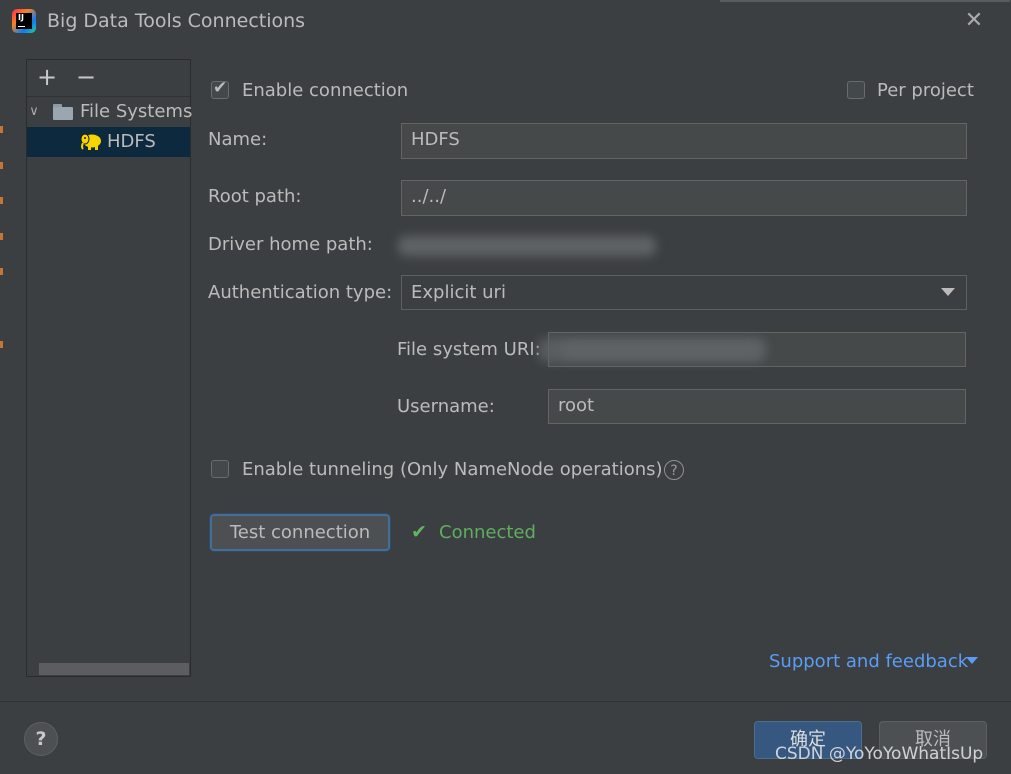  Describe the element at coordinates (290, 244) in the screenshot. I see `driver-home-path-label: Driver home path:` at that location.